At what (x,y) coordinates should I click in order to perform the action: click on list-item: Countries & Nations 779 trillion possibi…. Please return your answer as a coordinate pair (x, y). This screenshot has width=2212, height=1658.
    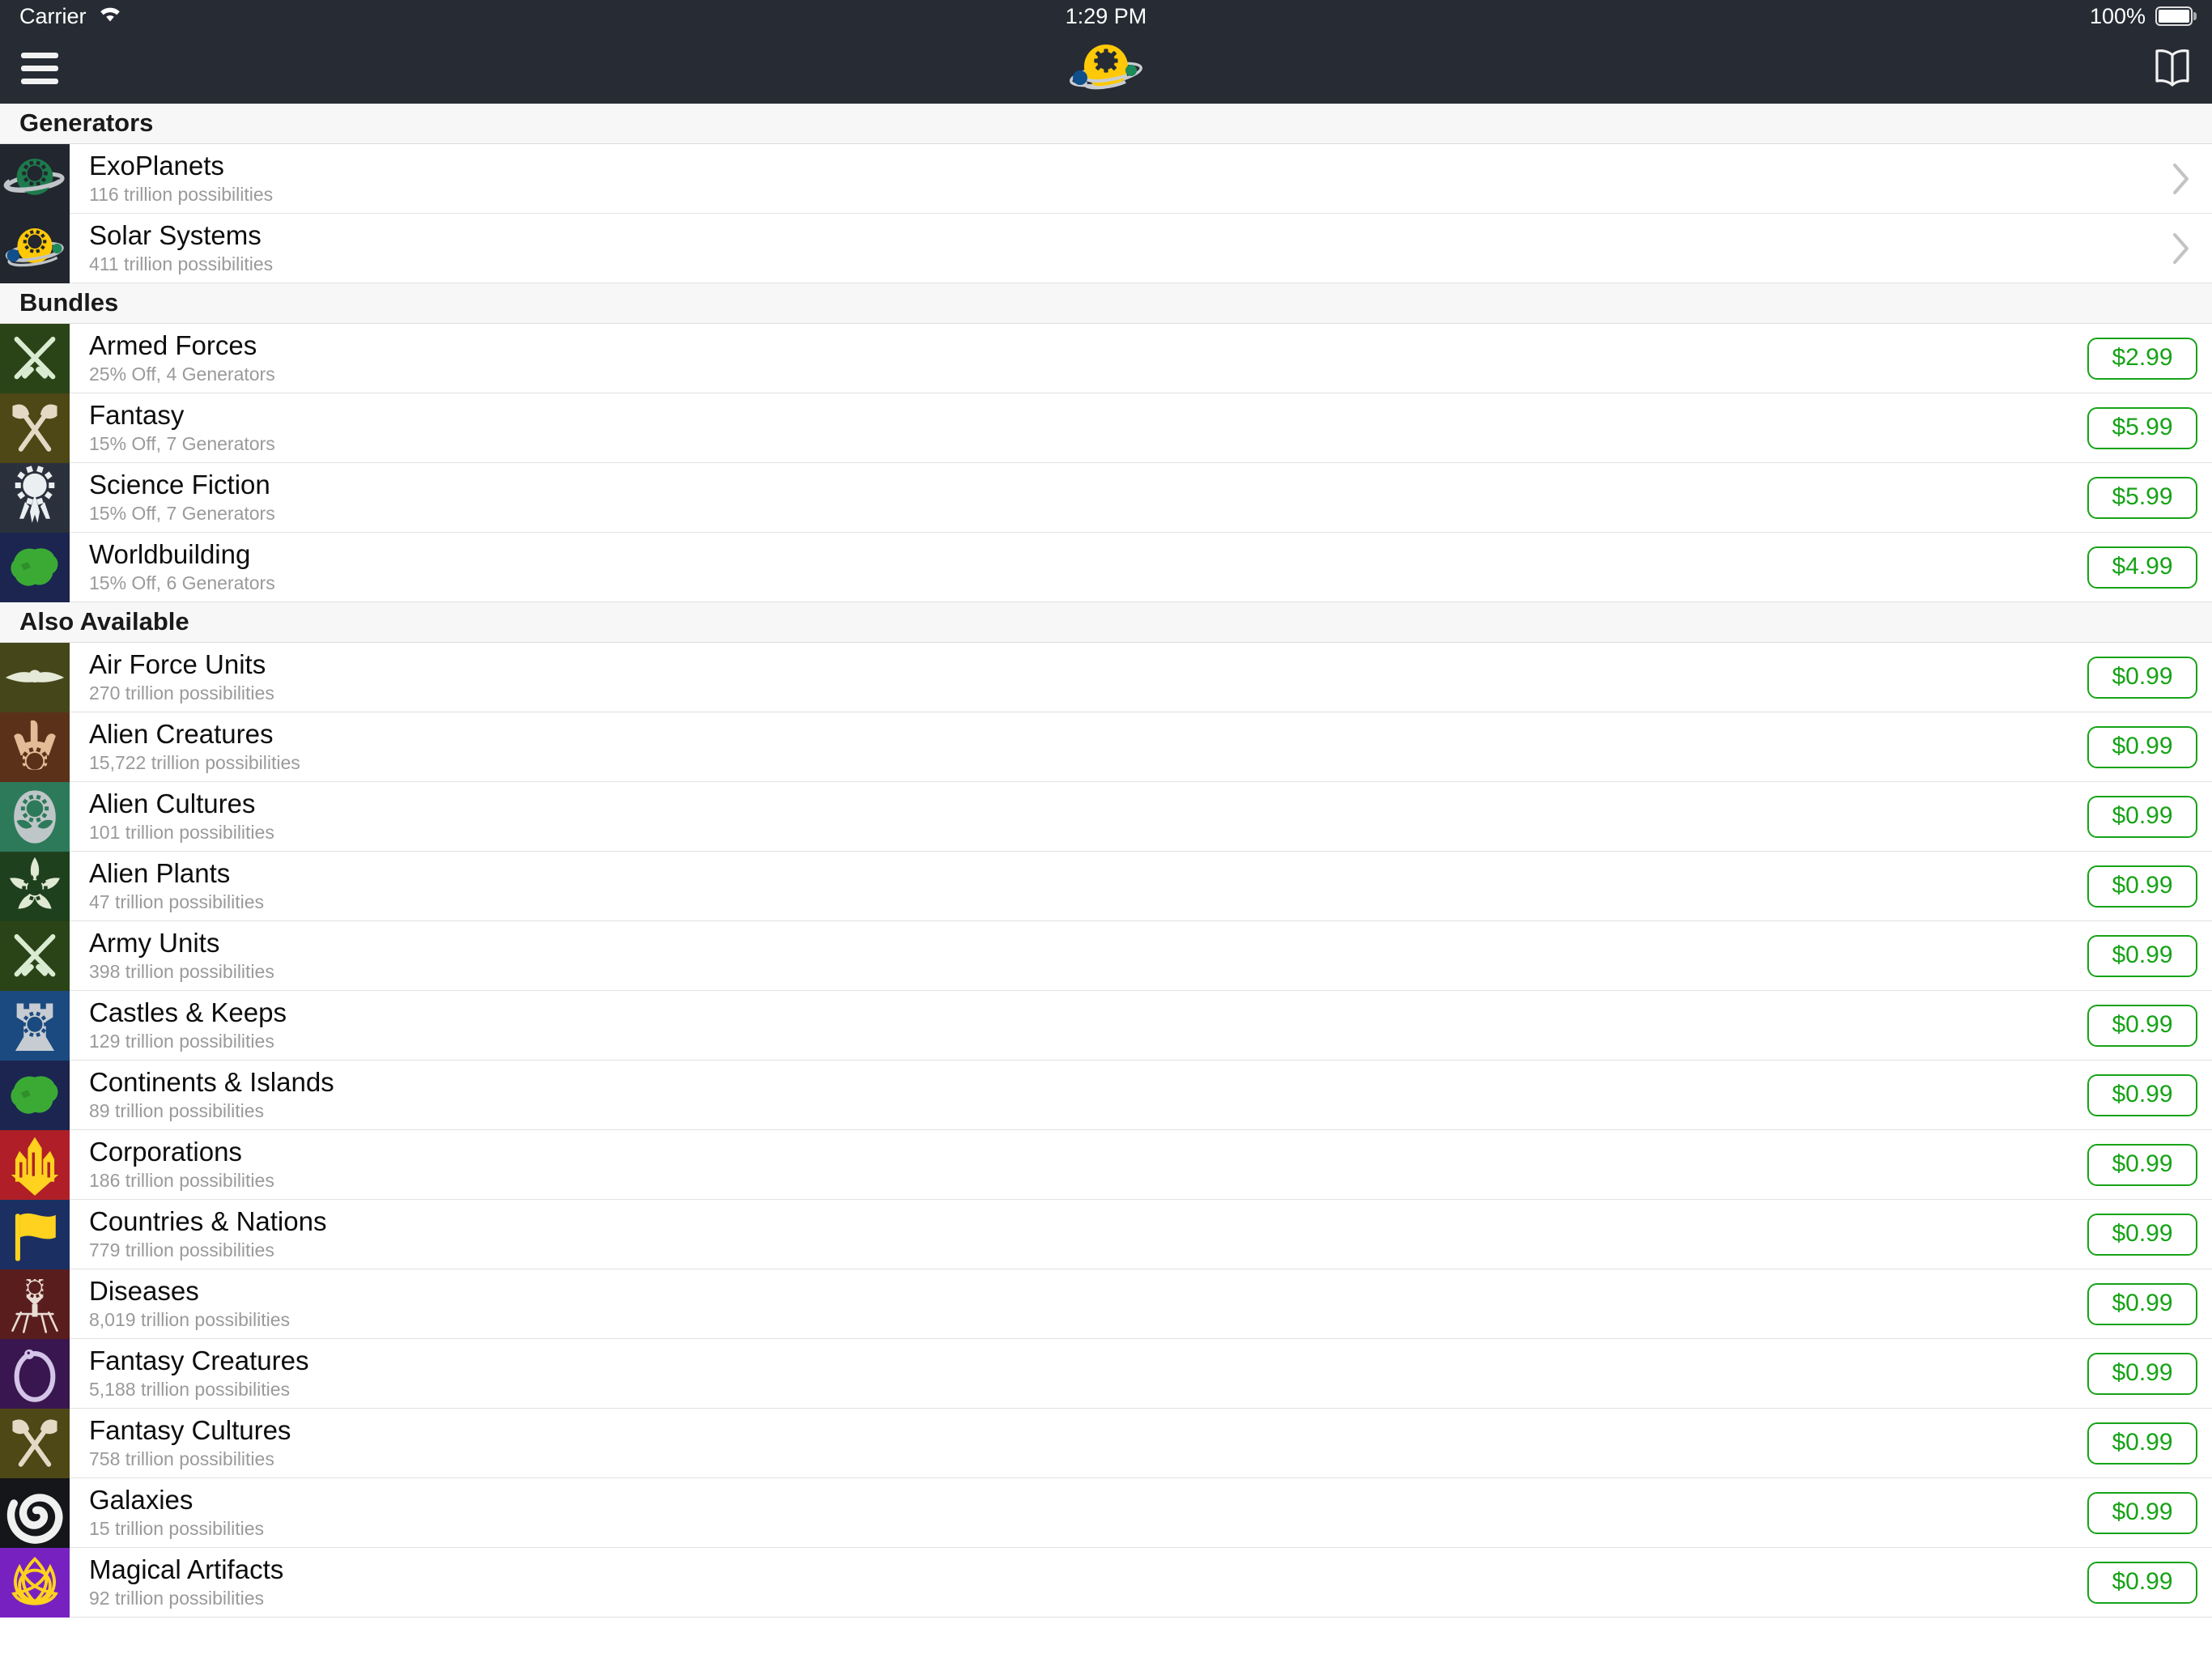
    Looking at the image, I should click on (1106, 1234).